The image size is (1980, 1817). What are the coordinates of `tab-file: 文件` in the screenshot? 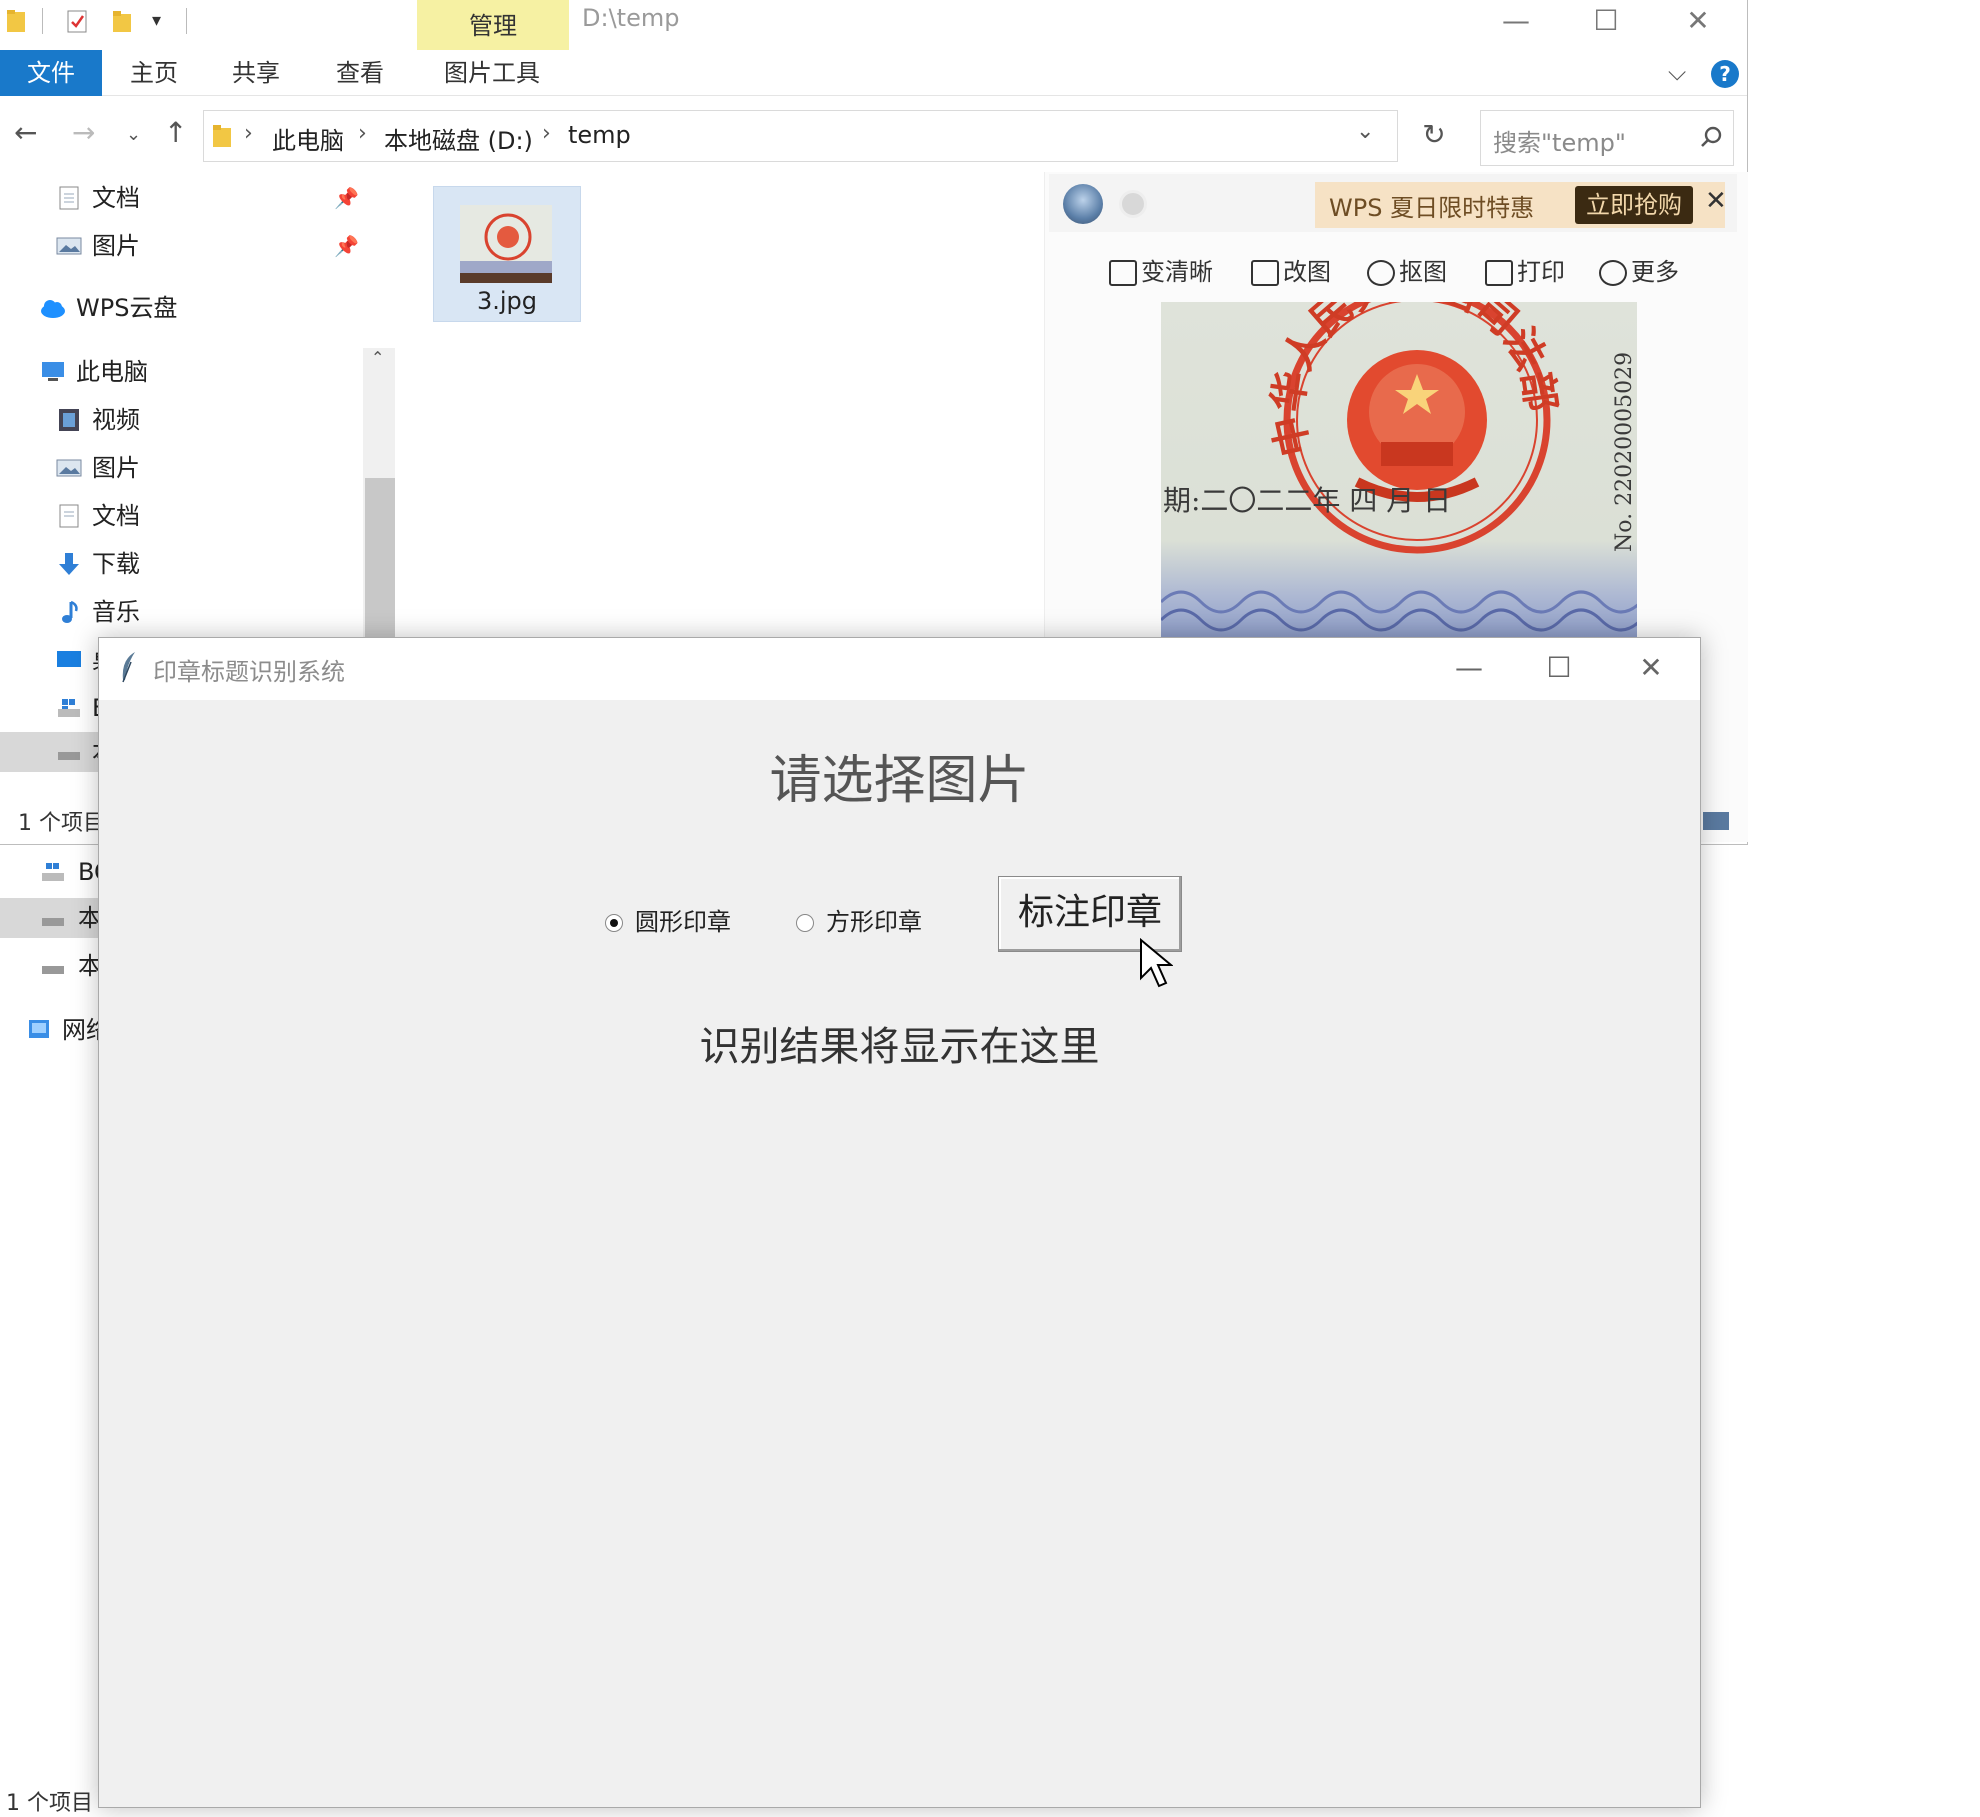 It's located at (51, 73).